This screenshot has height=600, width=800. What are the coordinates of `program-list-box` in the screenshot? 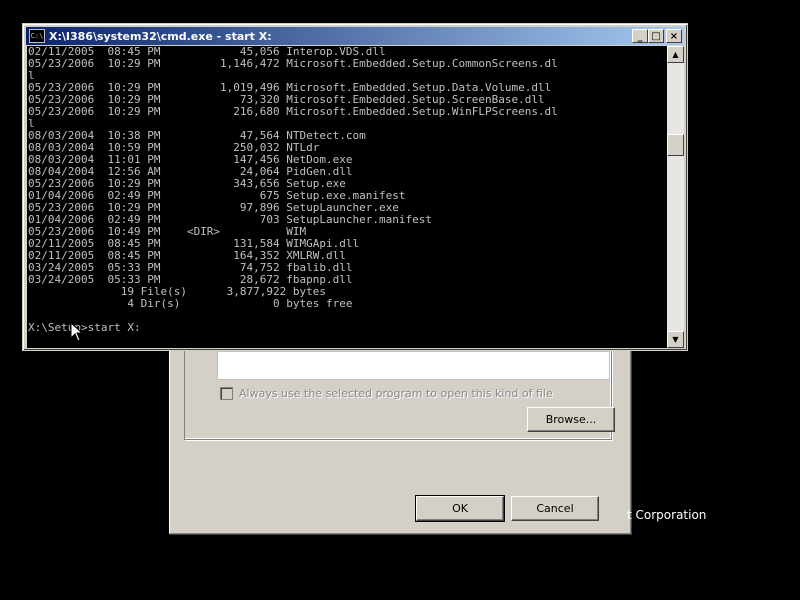 It's located at (413, 365).